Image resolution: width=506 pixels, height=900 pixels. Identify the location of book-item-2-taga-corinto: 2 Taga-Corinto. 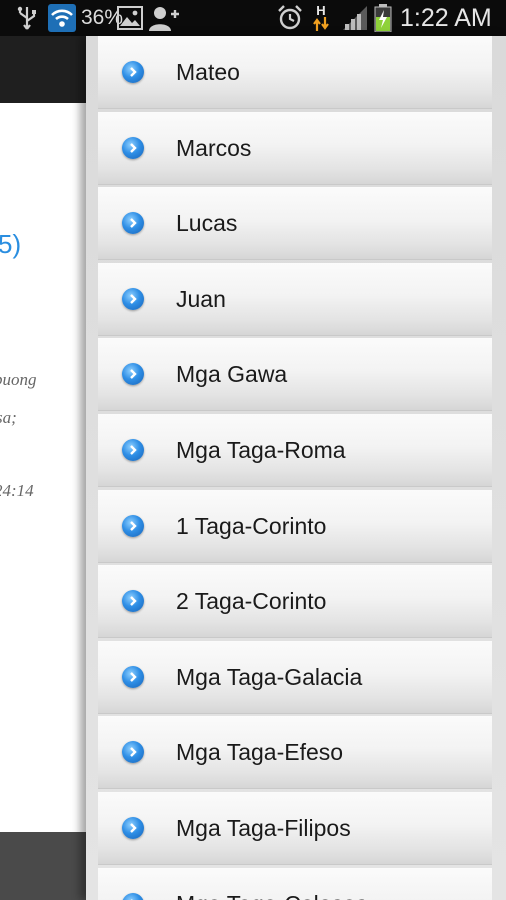
(295, 602).